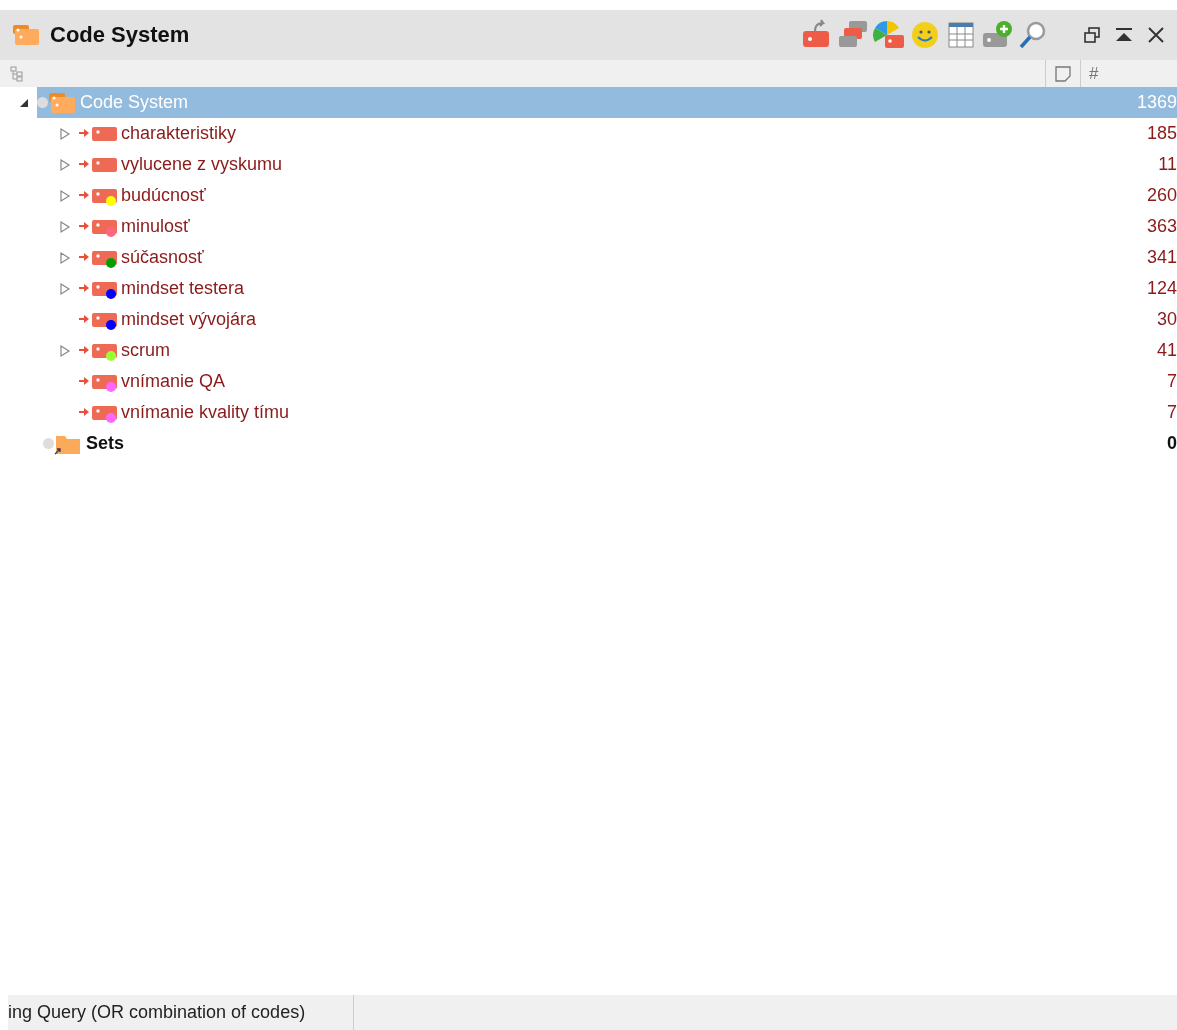 The height and width of the screenshot is (1030, 1177). What do you see at coordinates (1167, 164) in the screenshot?
I see `count-text: 11` at bounding box center [1167, 164].